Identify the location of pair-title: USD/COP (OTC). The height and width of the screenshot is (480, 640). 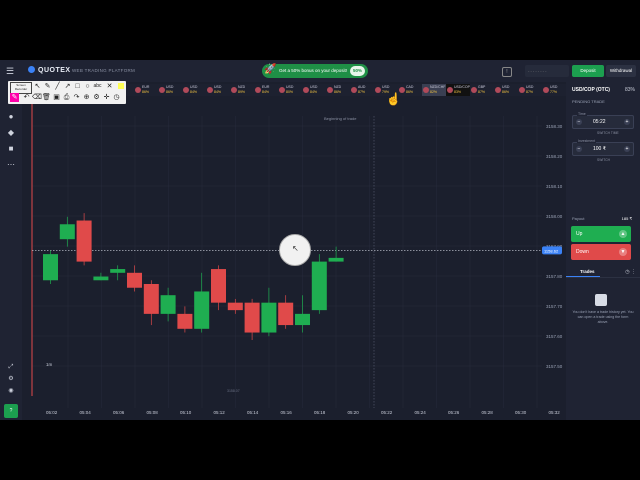
(591, 90).